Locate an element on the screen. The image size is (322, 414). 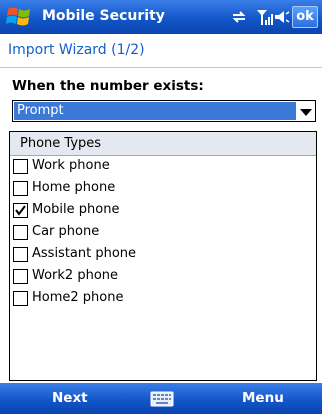
ok-button: ok is located at coordinates (305, 17).